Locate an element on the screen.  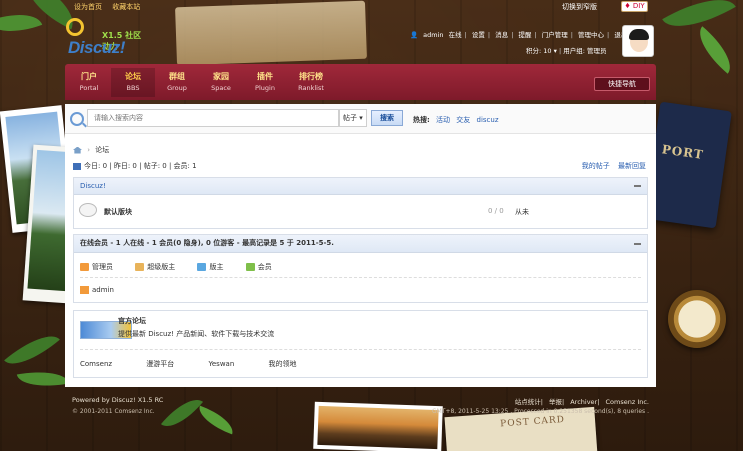
logo-text: Discuz! is located at coordinates (96, 47).